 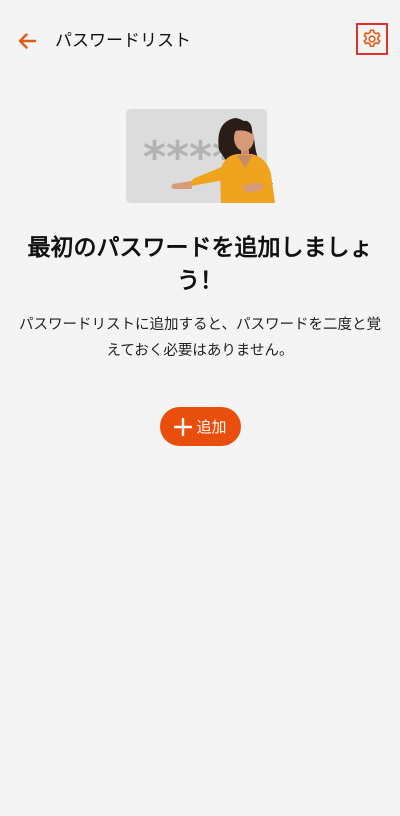 I want to click on empty-state-heading: 最初のパスワードを追加しましょう！, so click(x=200, y=264).